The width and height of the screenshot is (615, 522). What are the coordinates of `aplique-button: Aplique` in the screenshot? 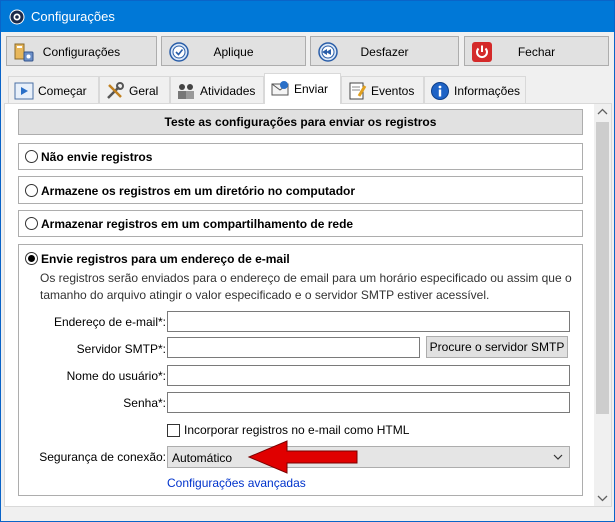 It's located at (233, 51).